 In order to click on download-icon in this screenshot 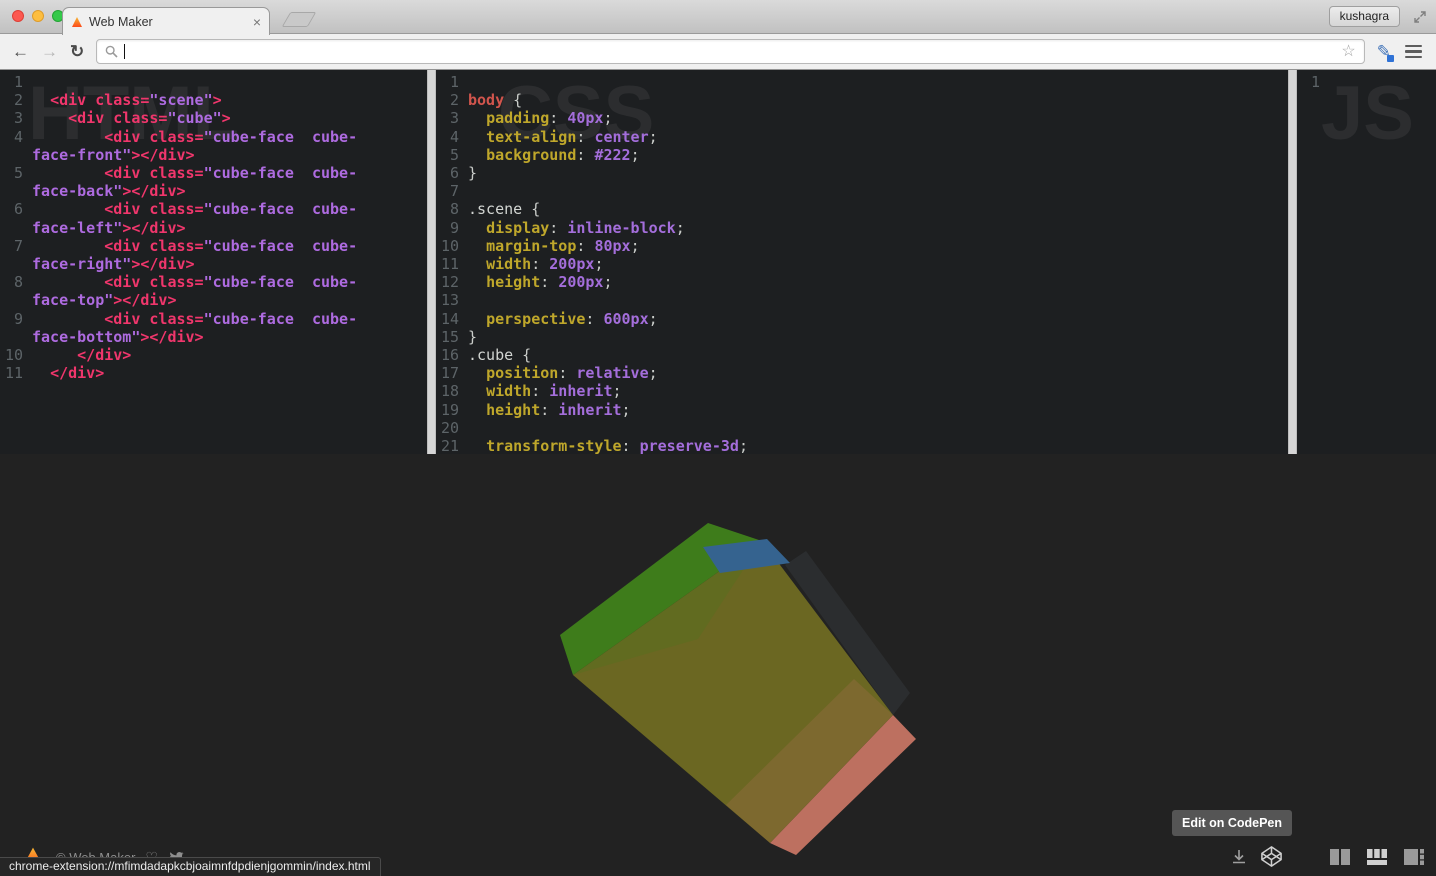, I will do `click(1239, 857)`.